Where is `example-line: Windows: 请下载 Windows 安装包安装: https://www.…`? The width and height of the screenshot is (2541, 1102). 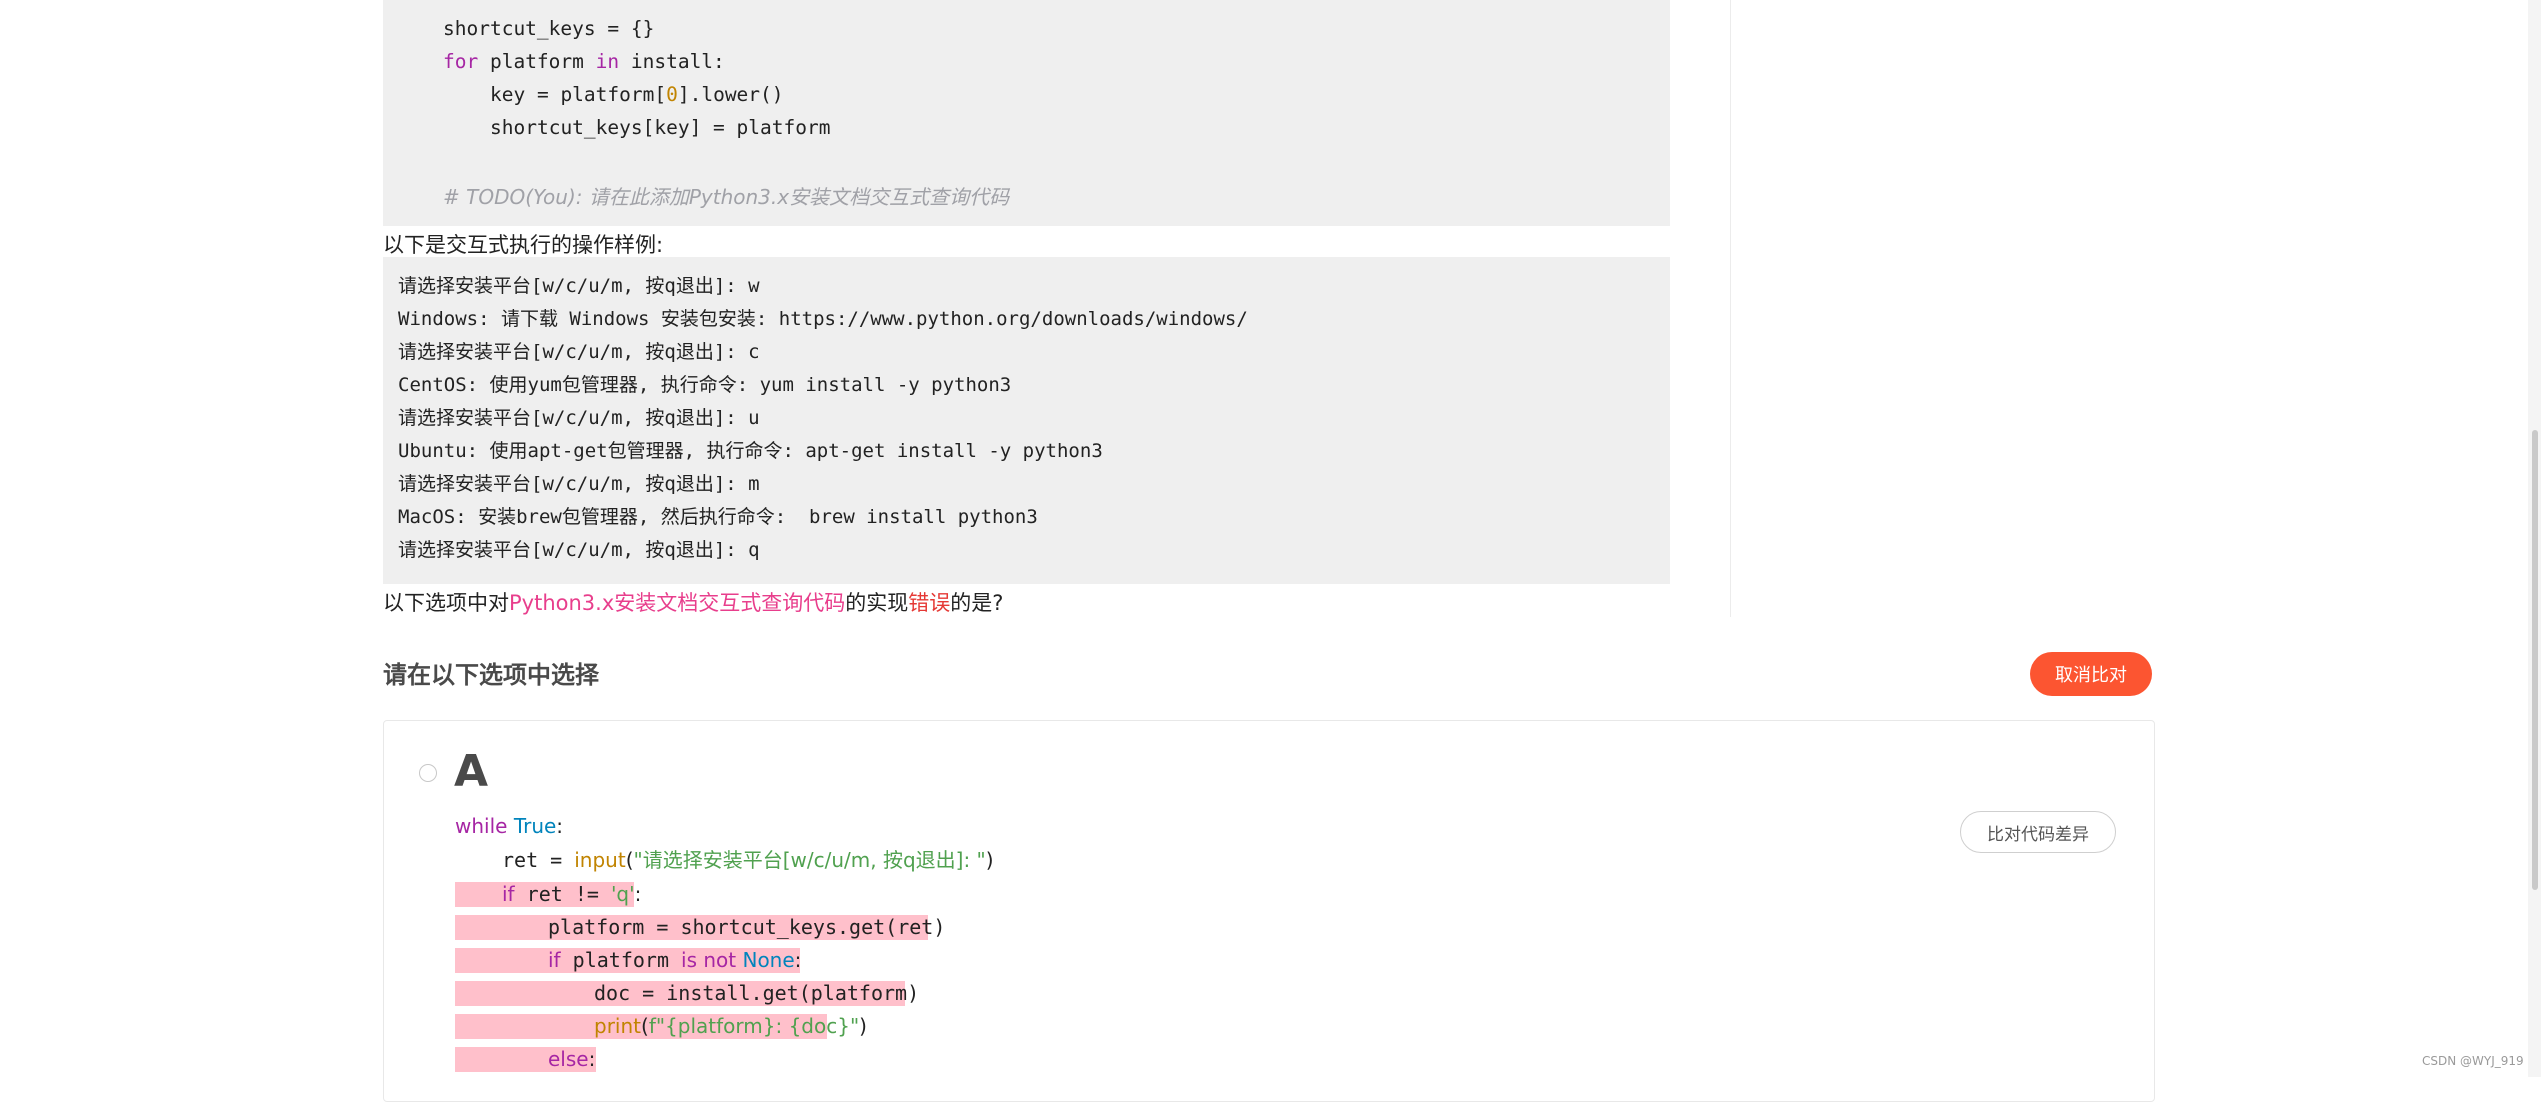 example-line: Windows: 请下载 Windows 安装包安装: https://www.… is located at coordinates (823, 319).